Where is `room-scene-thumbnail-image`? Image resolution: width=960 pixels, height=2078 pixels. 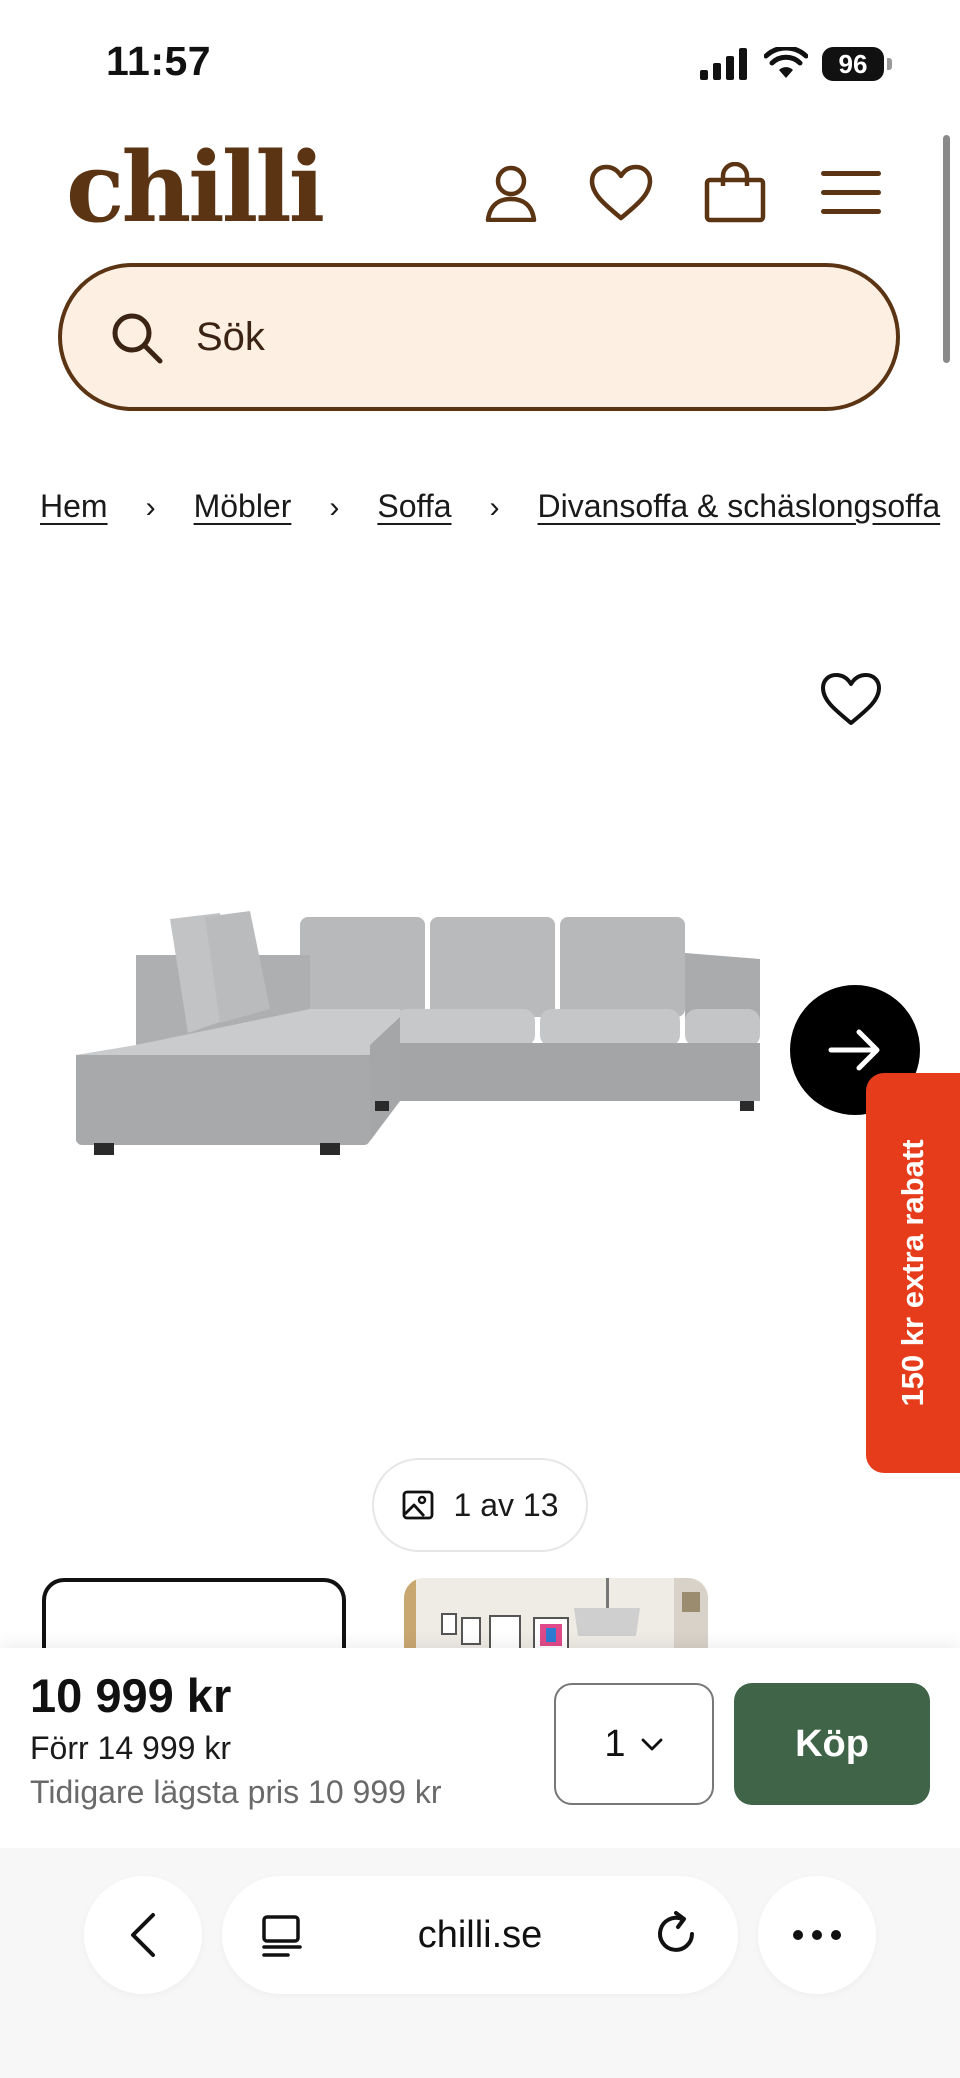 room-scene-thumbnail-image is located at coordinates (556, 1614).